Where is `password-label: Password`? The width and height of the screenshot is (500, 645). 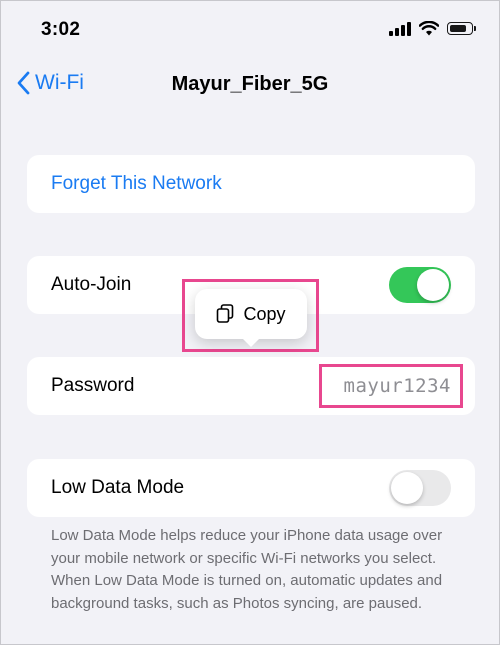
password-label: Password is located at coordinates (93, 385).